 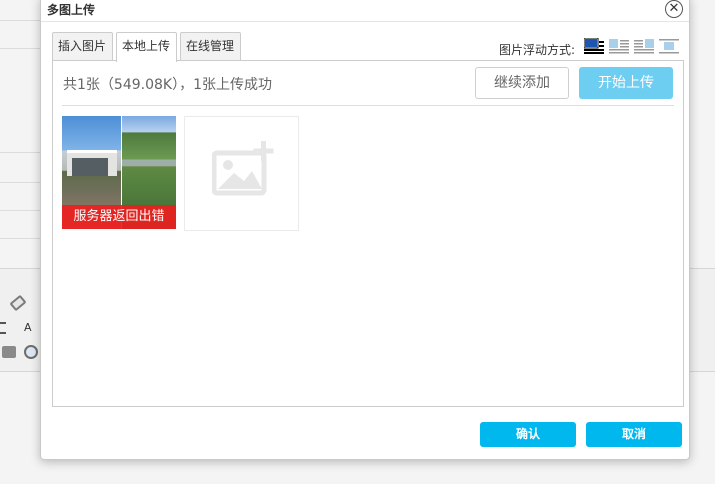 I want to click on float-right-icon, so click(x=644, y=46).